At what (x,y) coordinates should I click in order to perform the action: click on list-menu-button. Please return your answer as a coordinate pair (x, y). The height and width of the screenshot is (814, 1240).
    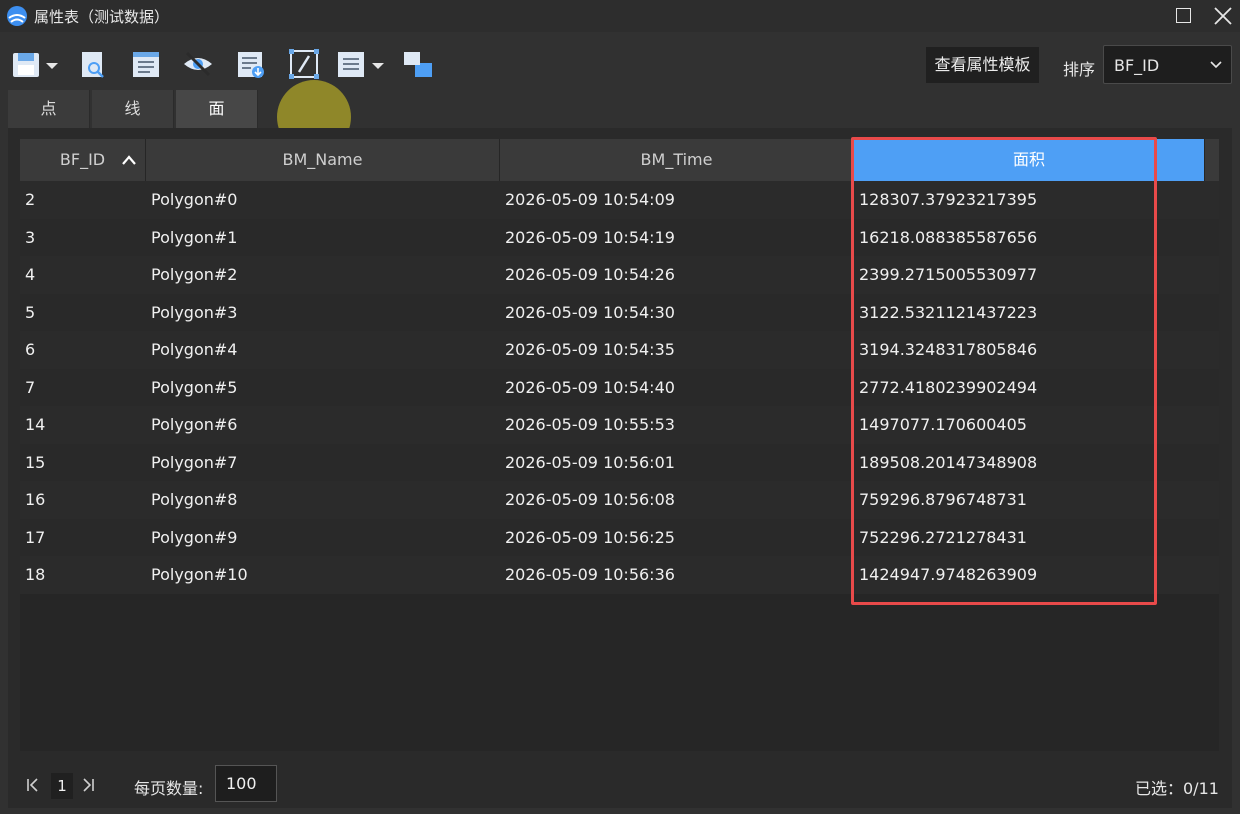
    Looking at the image, I should click on (351, 64).